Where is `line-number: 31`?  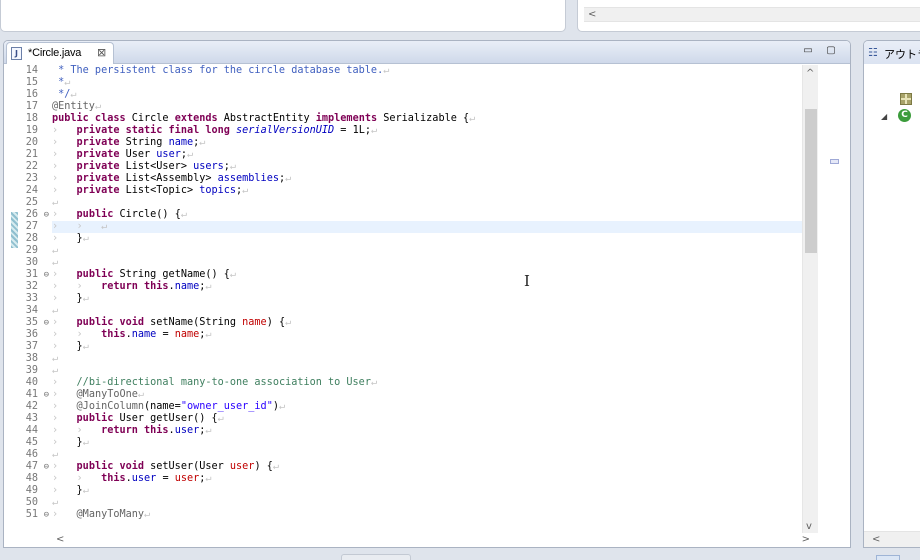
line-number: 31 is located at coordinates (28, 275).